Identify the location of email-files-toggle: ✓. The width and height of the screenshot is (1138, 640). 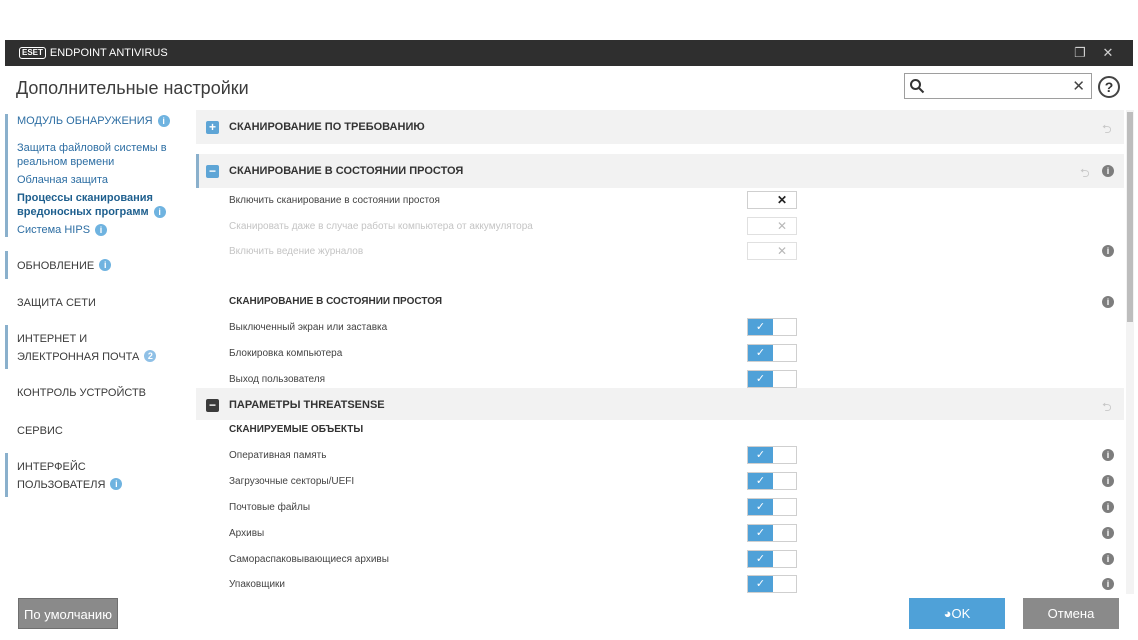
(772, 507).